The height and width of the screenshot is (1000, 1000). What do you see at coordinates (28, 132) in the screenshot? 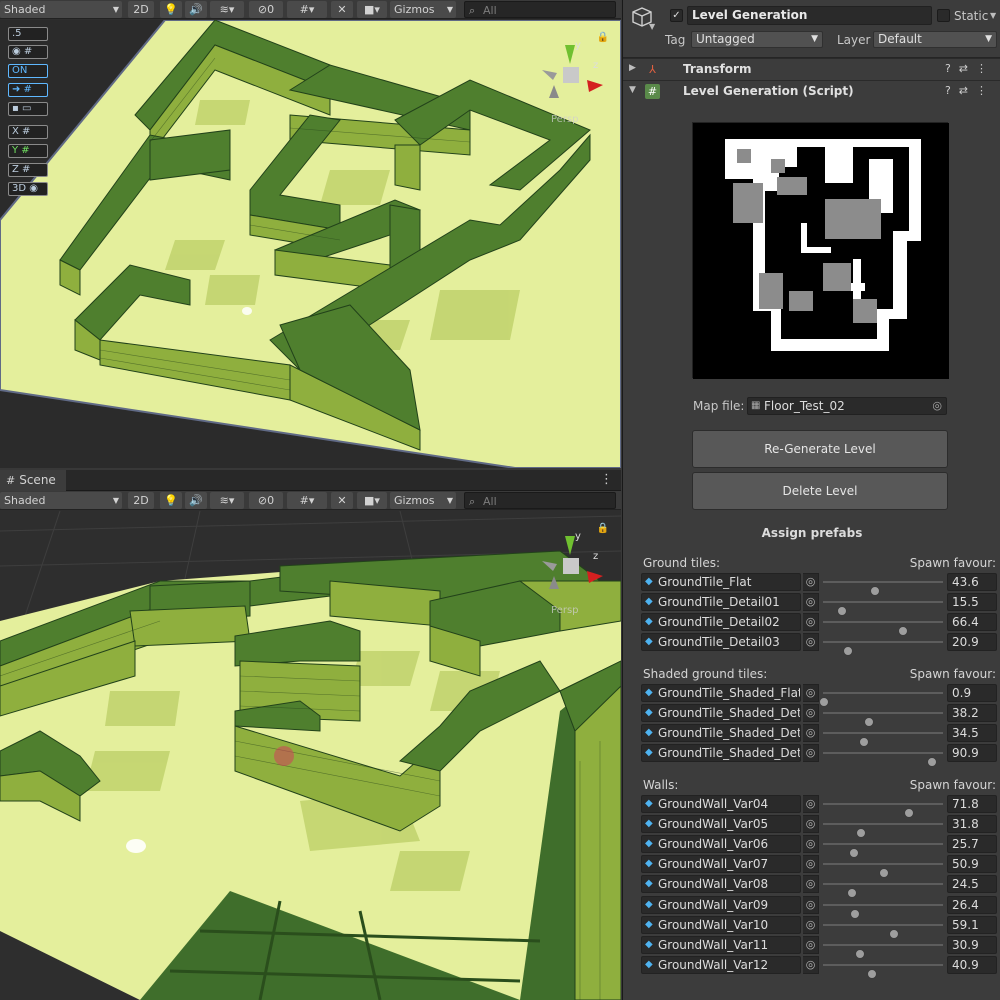
I see `axis-x-toggle: X #` at bounding box center [28, 132].